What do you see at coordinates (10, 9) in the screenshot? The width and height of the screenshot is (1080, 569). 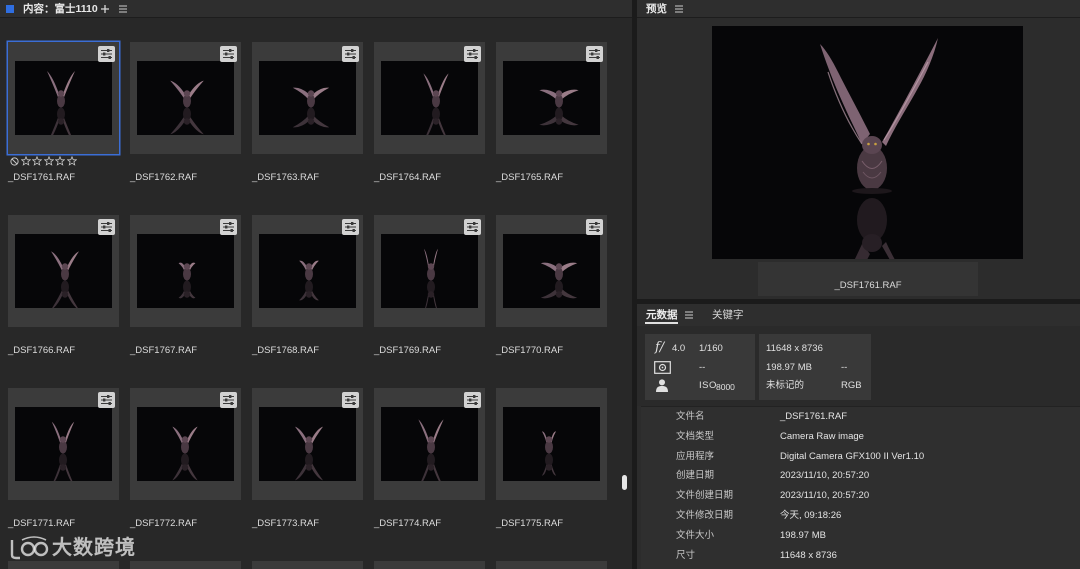 I see `panel-label-color-icon` at bounding box center [10, 9].